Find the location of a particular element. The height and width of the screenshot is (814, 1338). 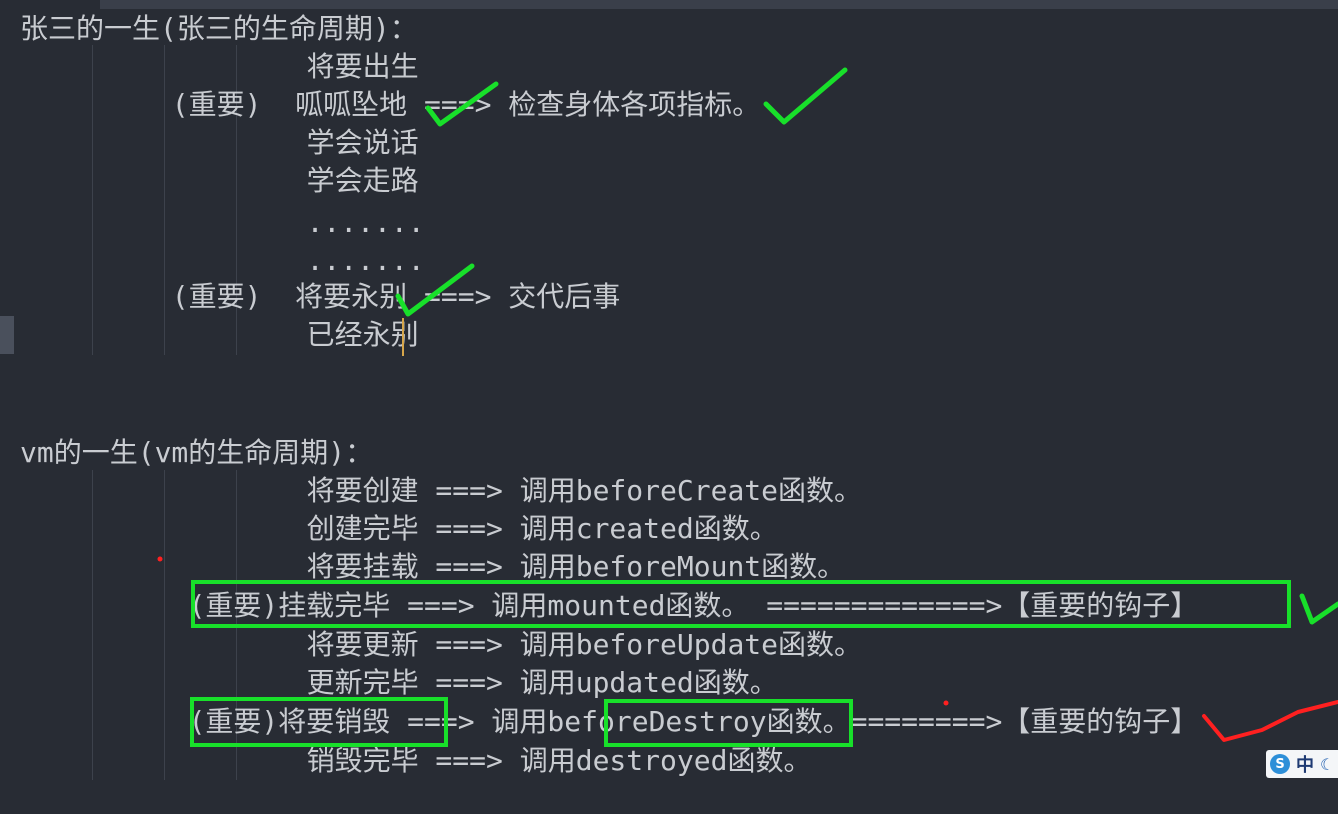

sogou-logo-icon: S is located at coordinates (1280, 764).